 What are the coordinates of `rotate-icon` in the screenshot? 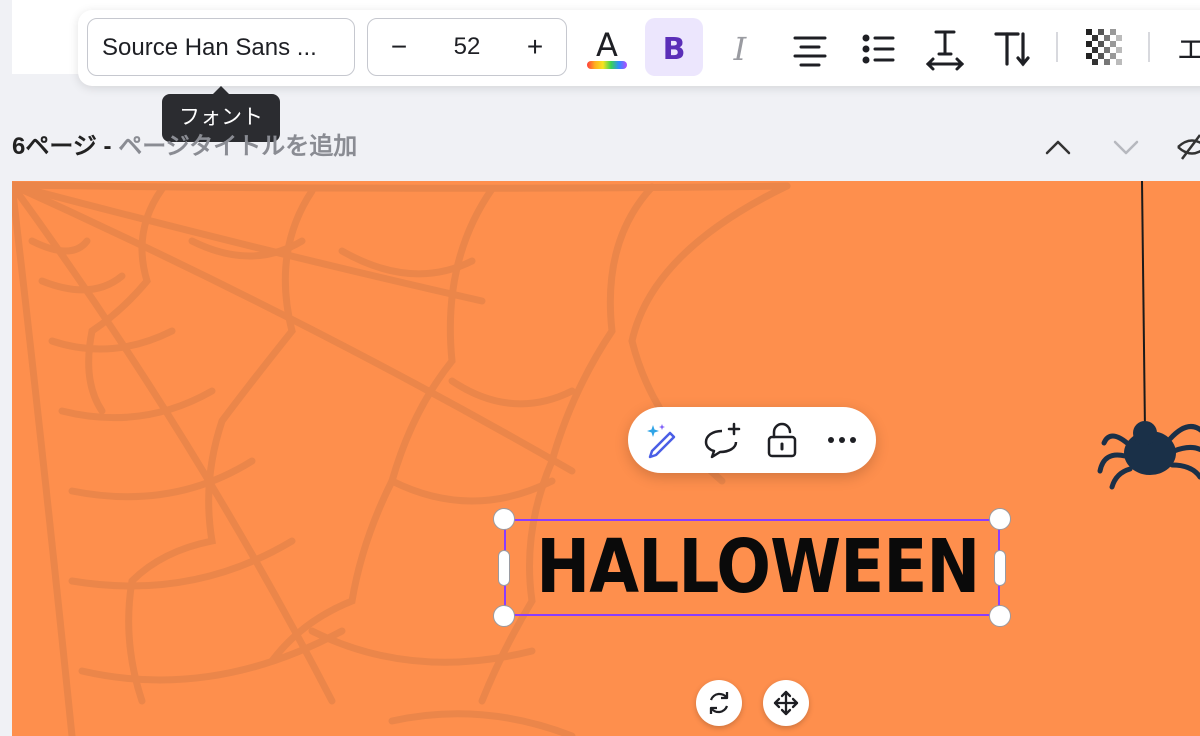 It's located at (719, 703).